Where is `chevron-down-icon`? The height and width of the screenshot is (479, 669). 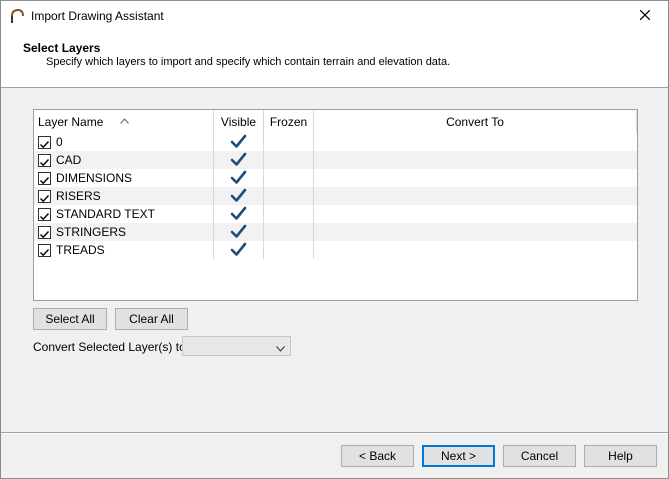
chevron-down-icon is located at coordinates (280, 348).